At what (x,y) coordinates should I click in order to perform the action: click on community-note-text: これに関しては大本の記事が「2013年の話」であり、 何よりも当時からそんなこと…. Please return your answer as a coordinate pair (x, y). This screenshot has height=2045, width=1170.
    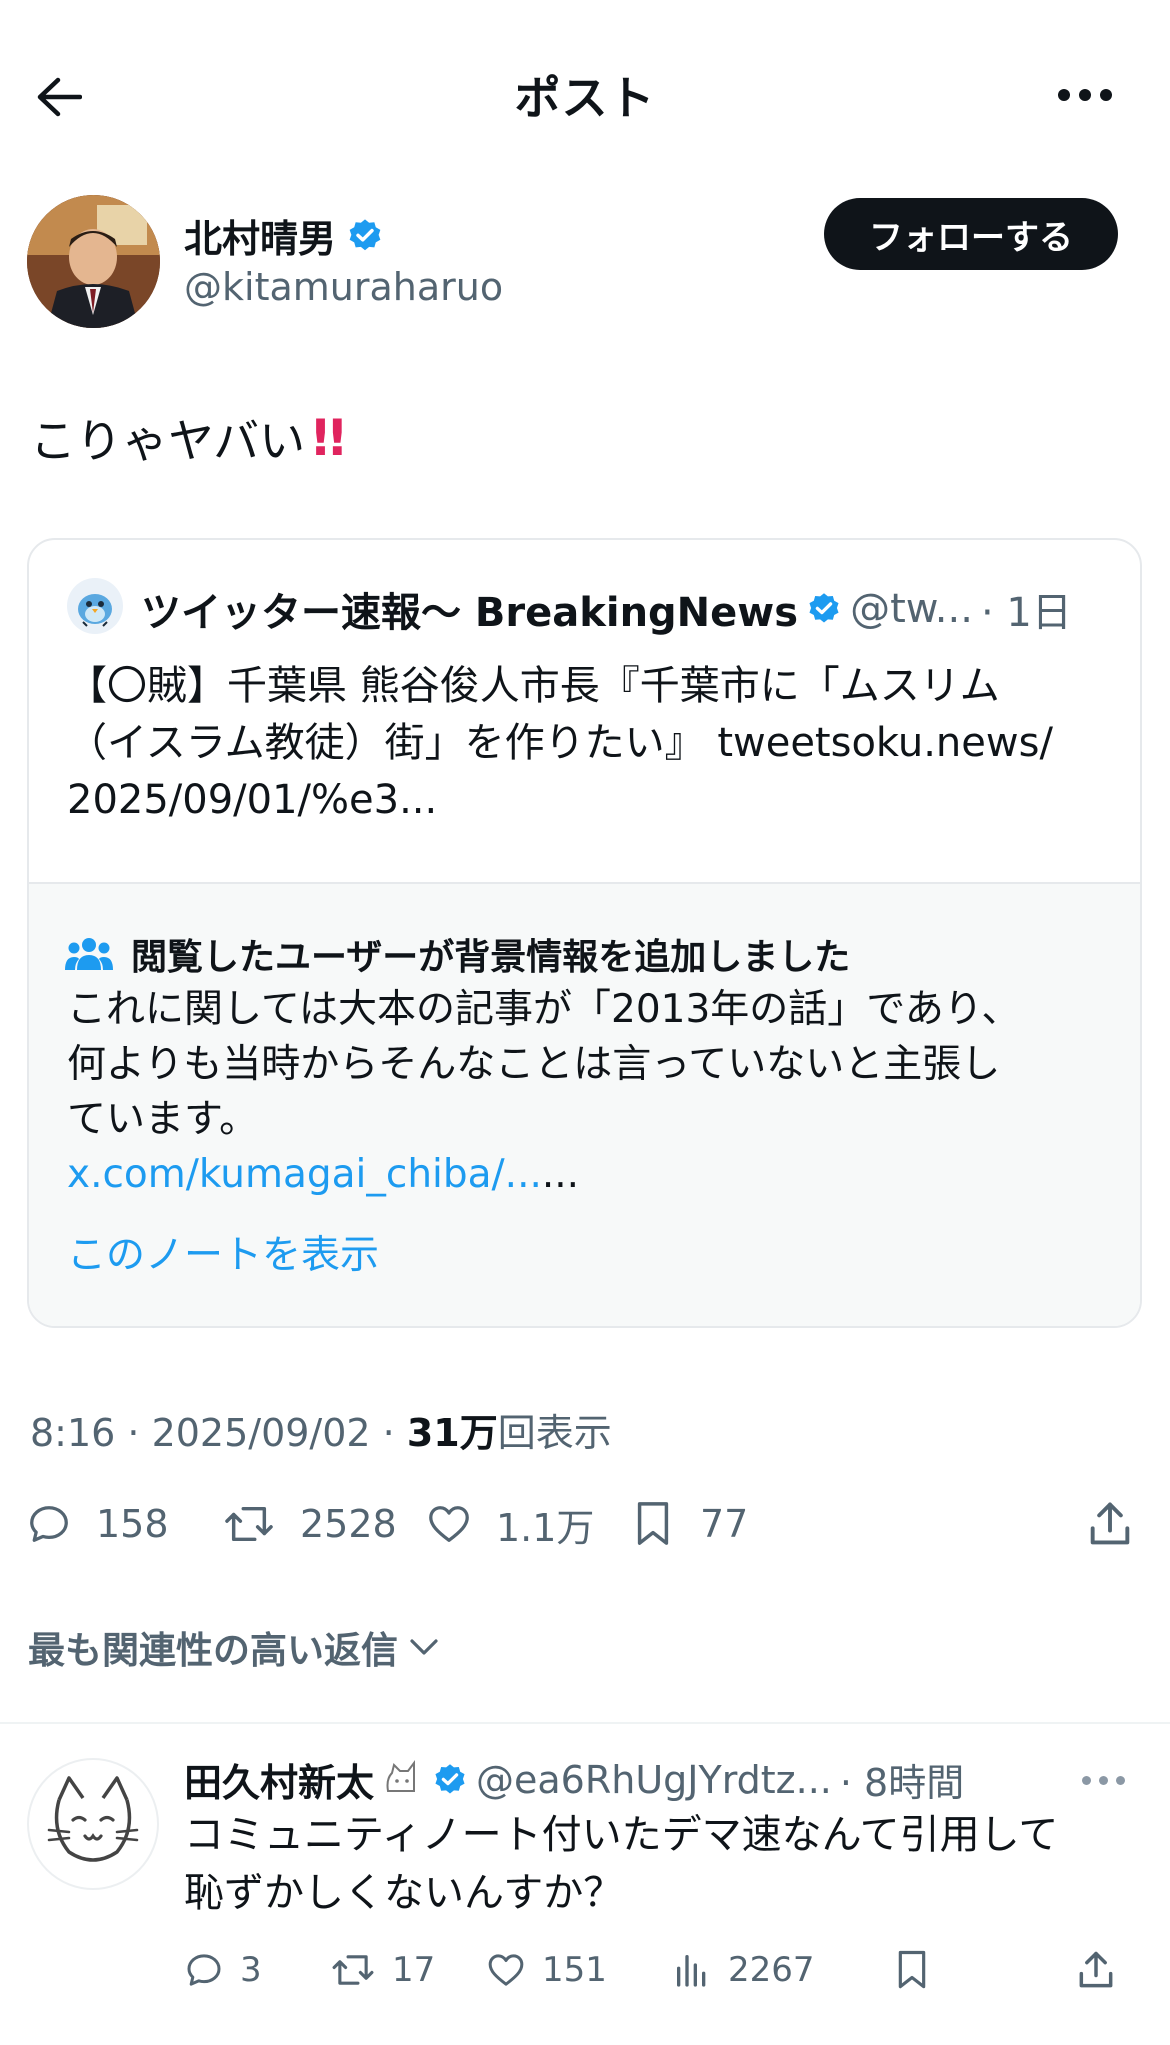
    Looking at the image, I should click on (592, 1092).